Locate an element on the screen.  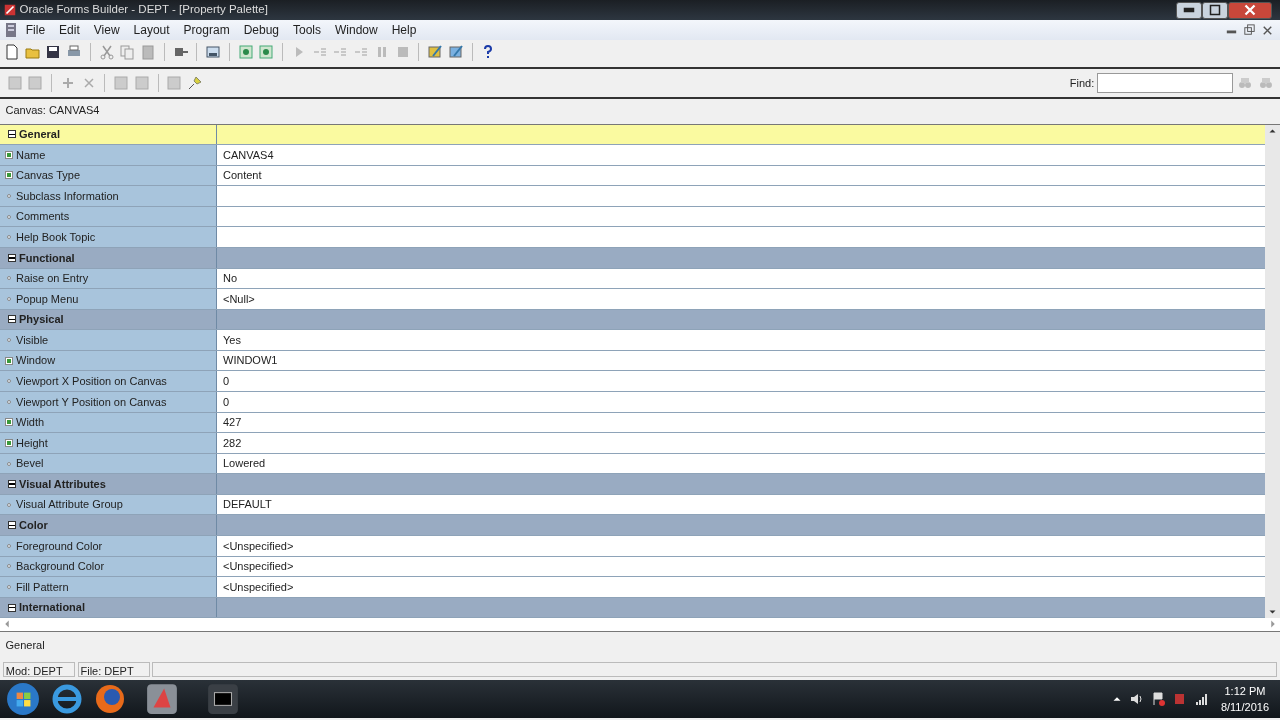
property-value-field: DEFAULT is located at coordinates (741, 504).